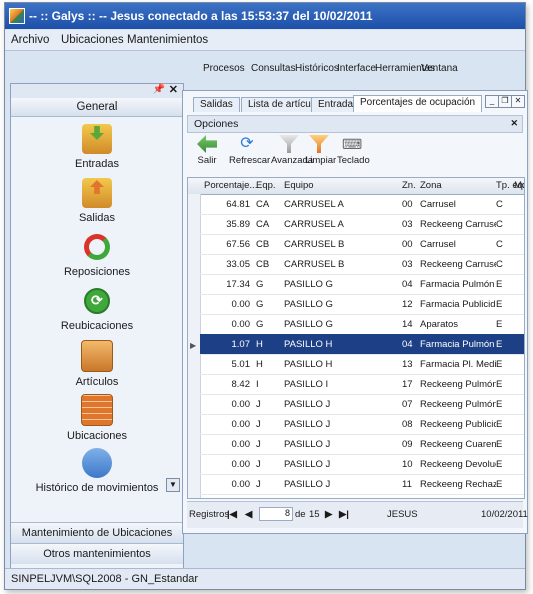 The height and width of the screenshot is (594, 533). I want to click on refrescar-button: ⟳ Refrescar, so click(249, 150).